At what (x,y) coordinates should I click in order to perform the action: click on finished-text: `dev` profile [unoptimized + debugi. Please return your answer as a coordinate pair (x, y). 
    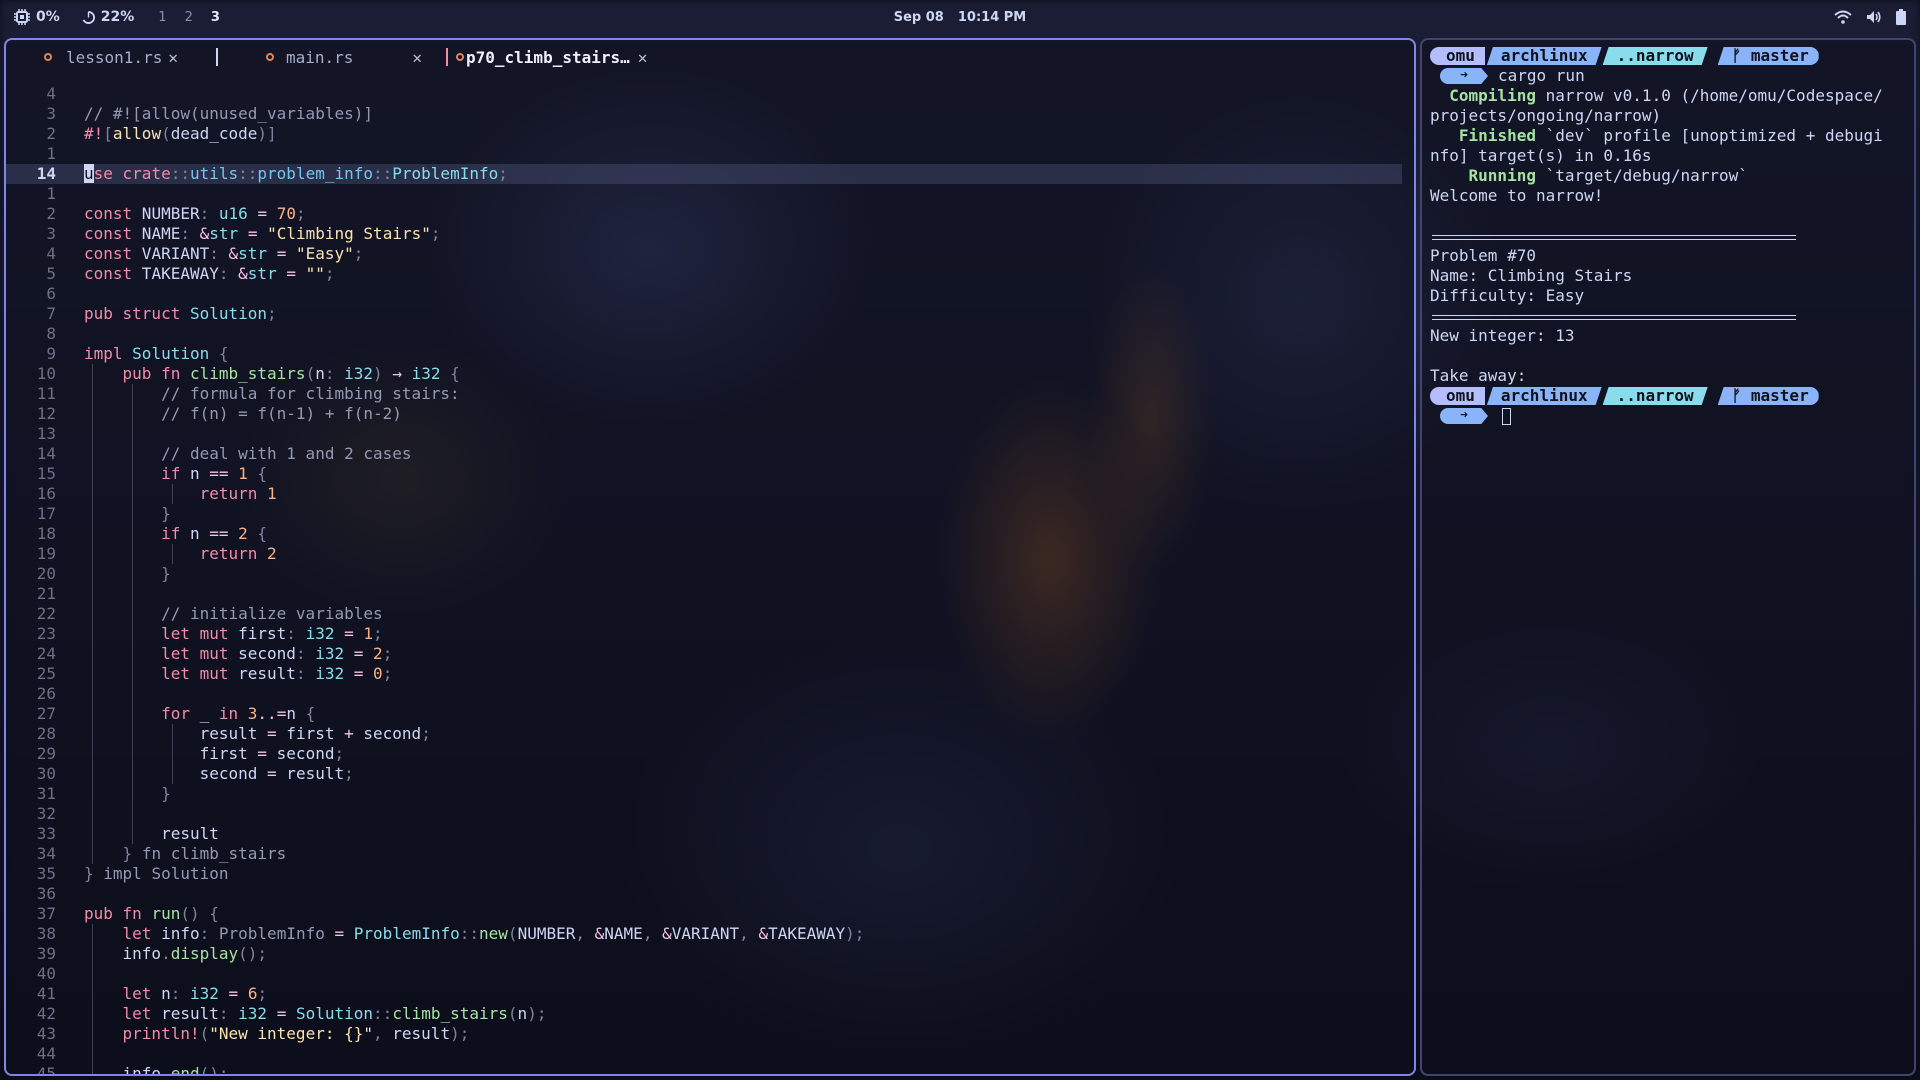
    Looking at the image, I should click on (1709, 135).